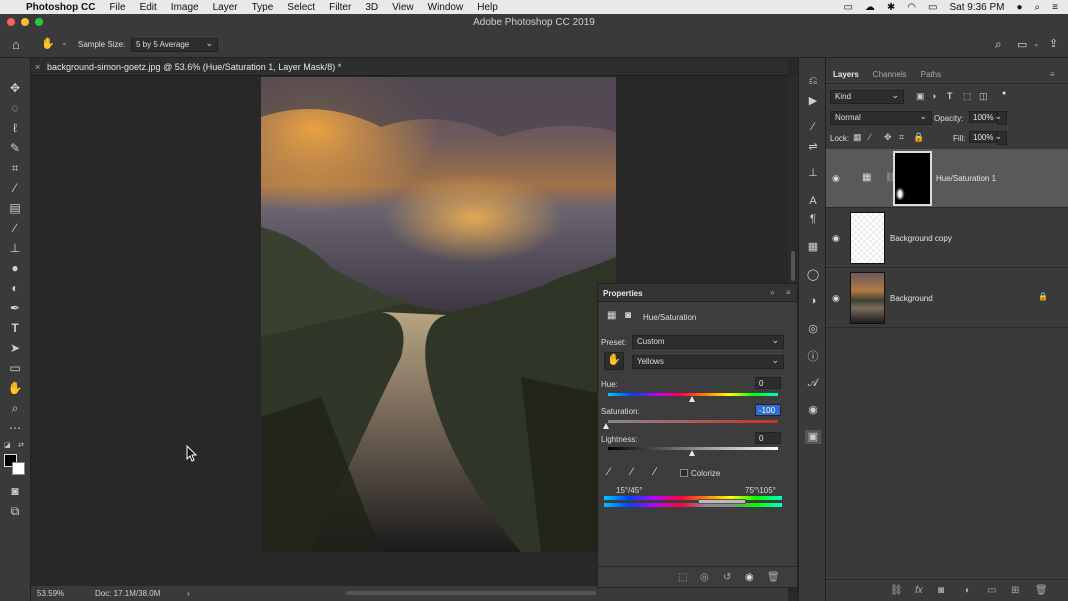 The height and width of the screenshot is (601, 1068). What do you see at coordinates (813, 81) in the screenshot?
I see `history-panel-icon: ⎌` at bounding box center [813, 81].